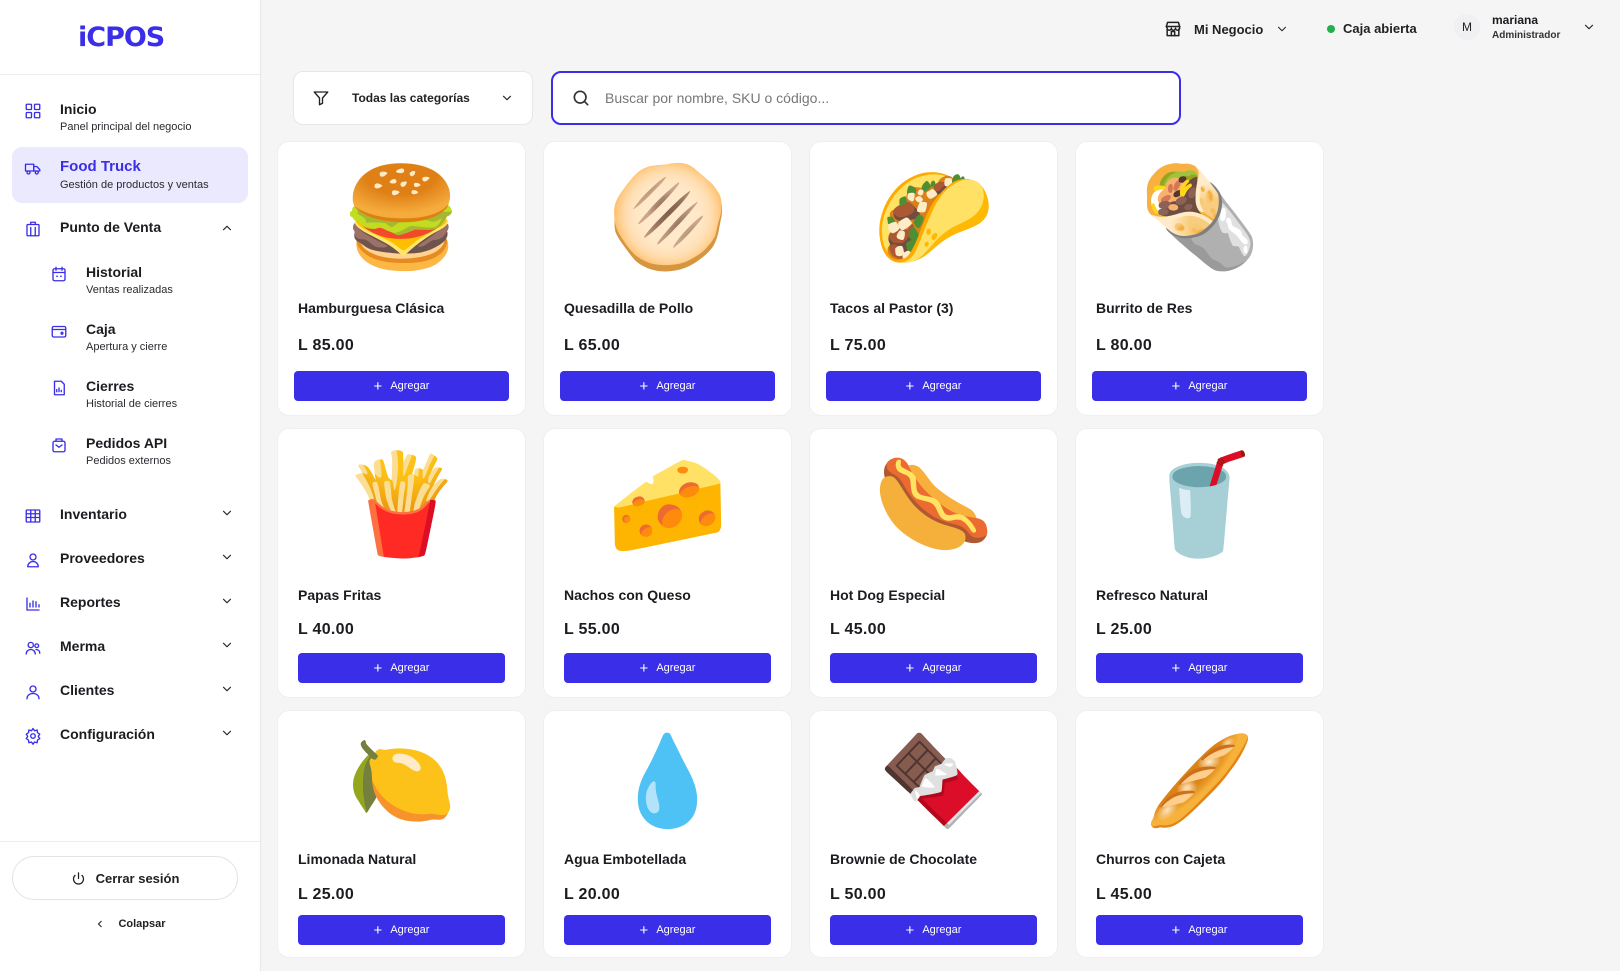 The height and width of the screenshot is (971, 1620). Describe the element at coordinates (1161, 859) in the screenshot. I see `product-name: Churros con Cajeta` at that location.